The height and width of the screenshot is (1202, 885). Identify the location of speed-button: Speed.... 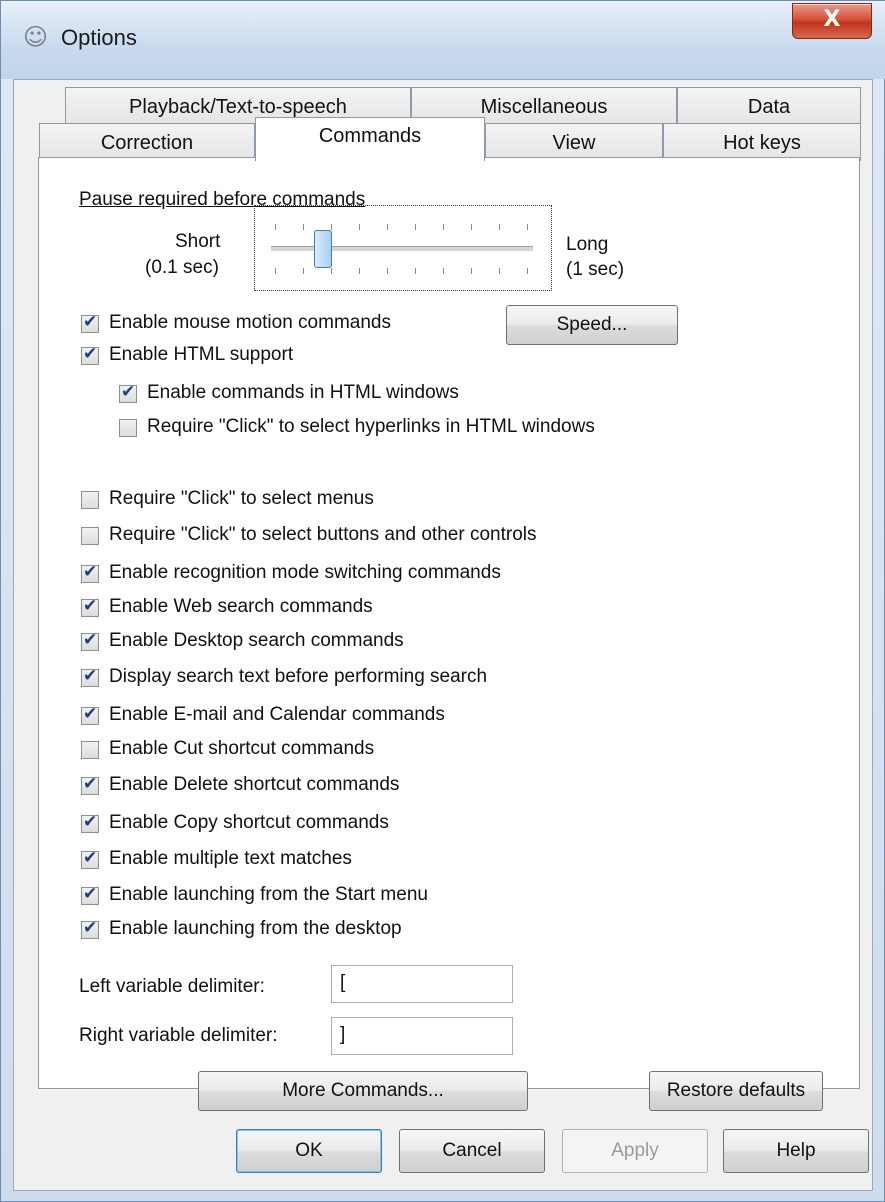
(592, 325).